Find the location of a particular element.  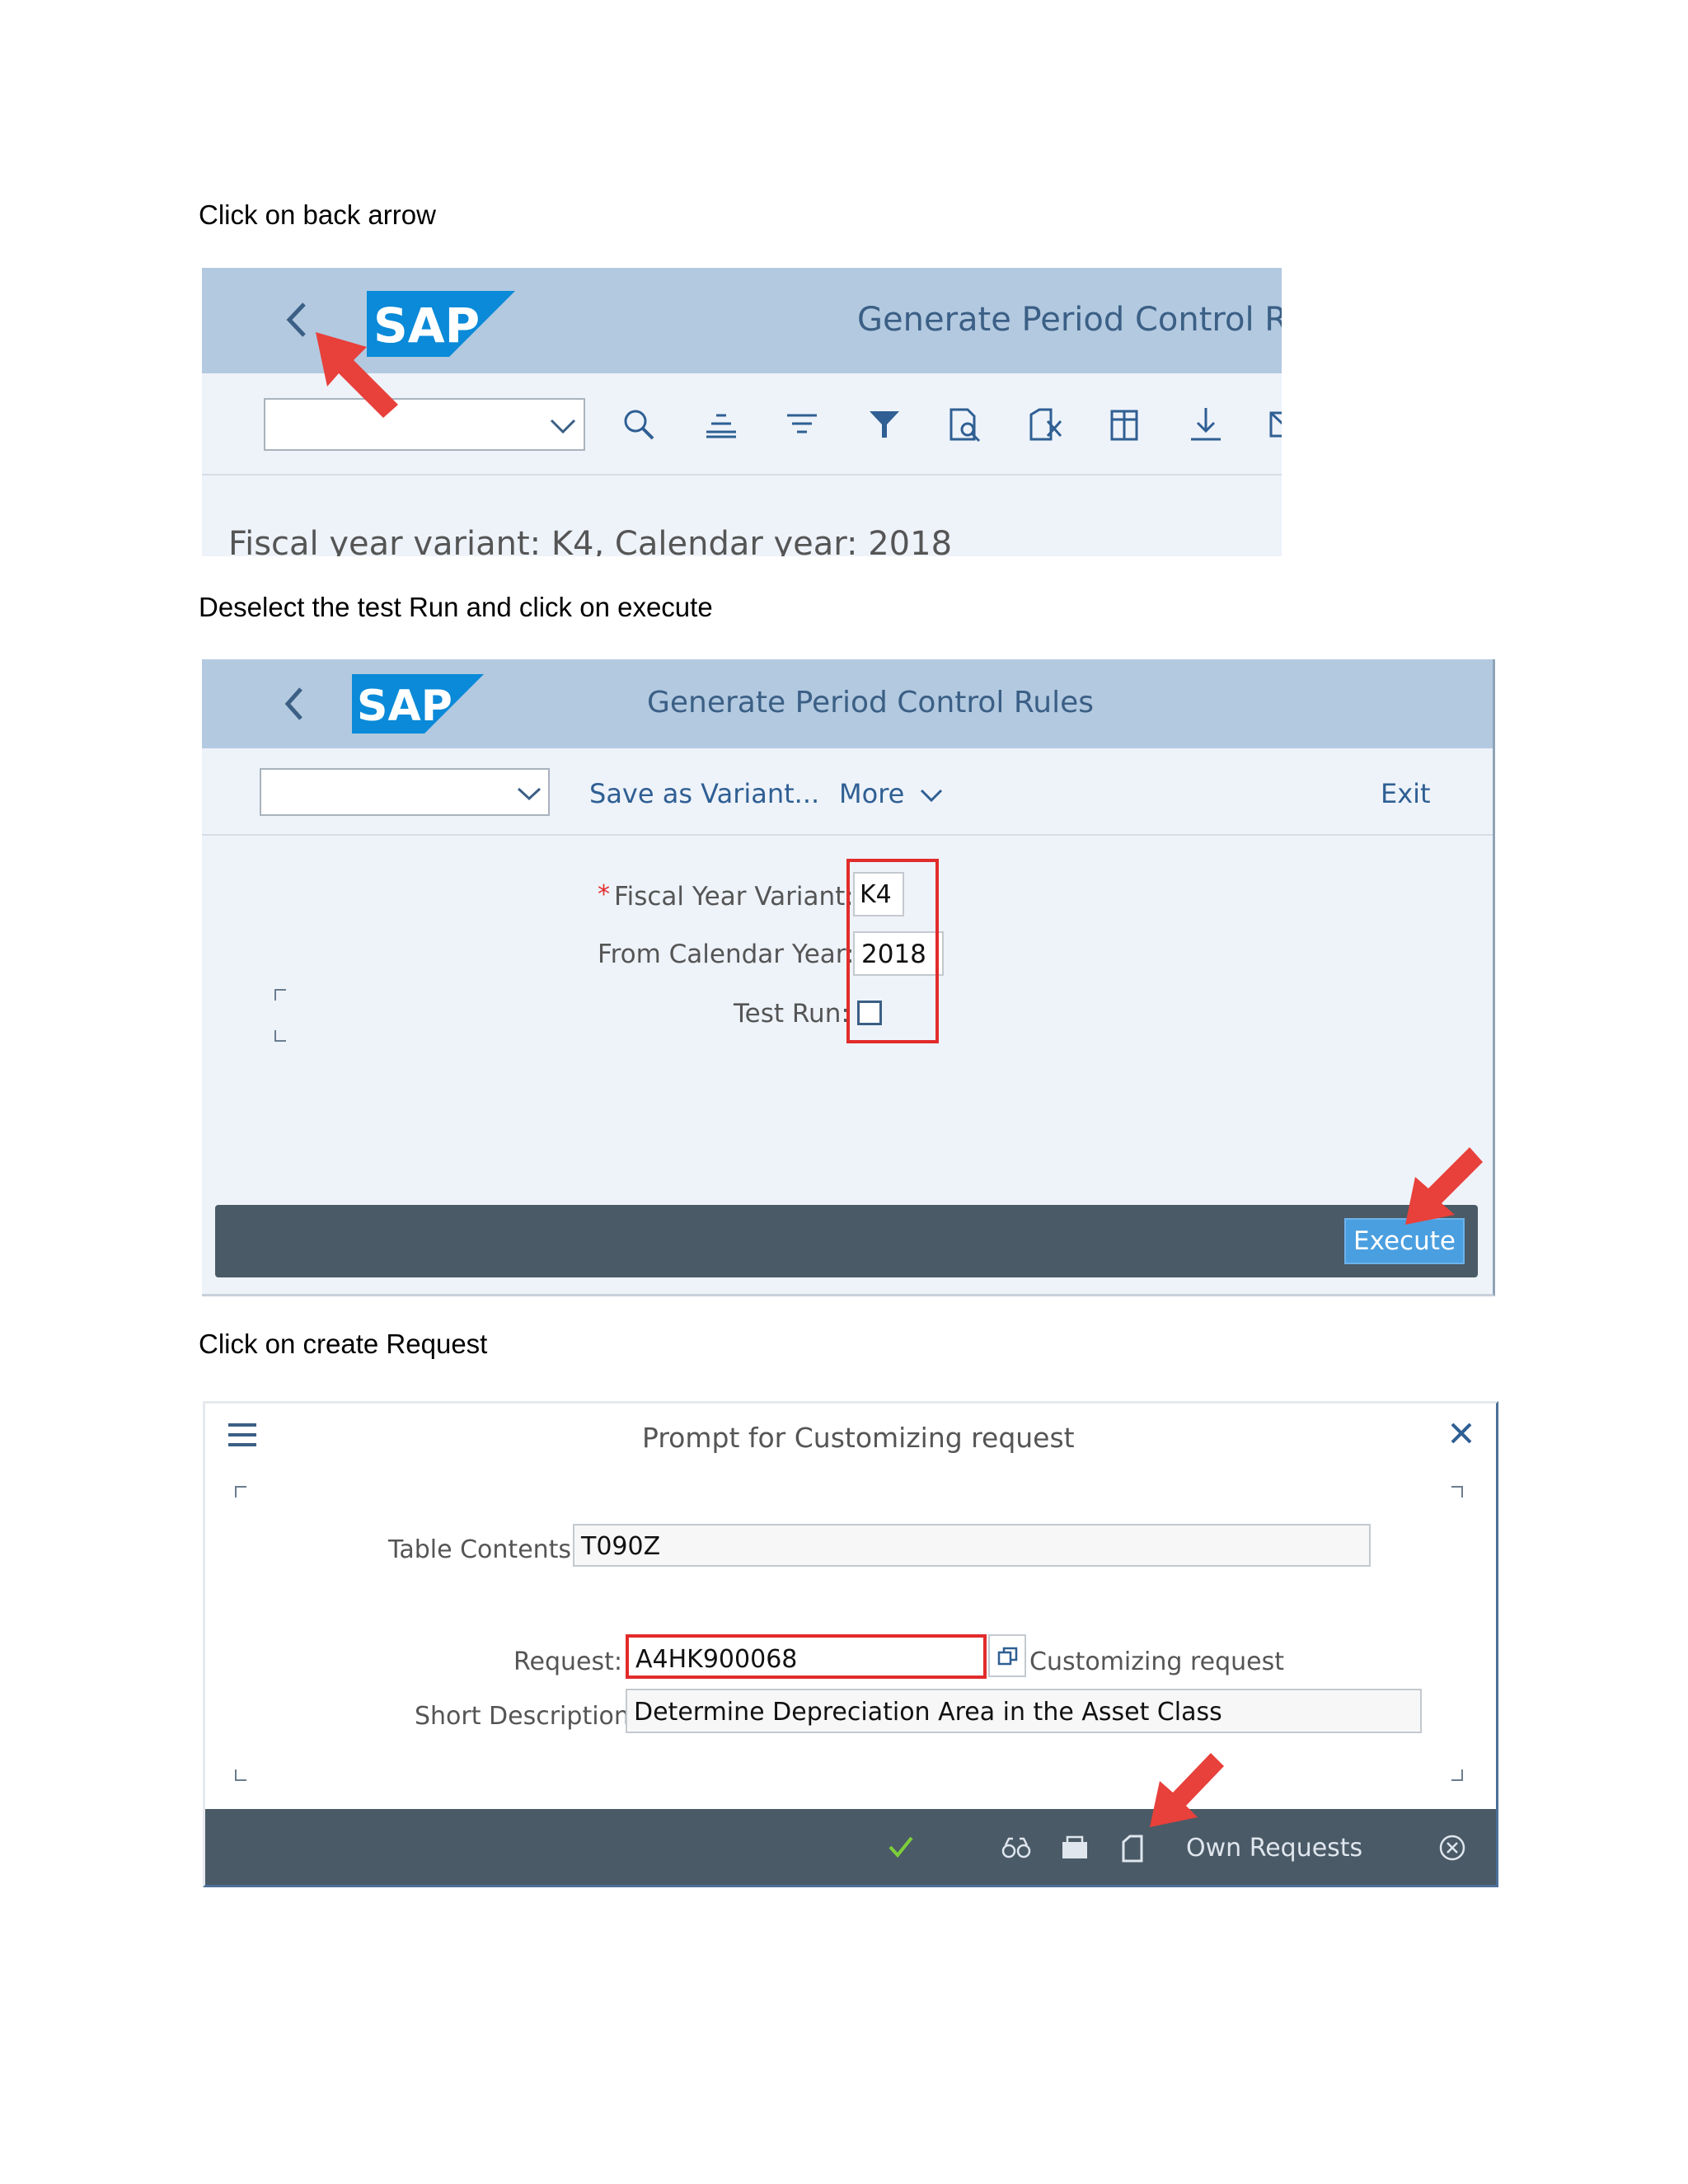

request-search-button is located at coordinates (1007, 1655).